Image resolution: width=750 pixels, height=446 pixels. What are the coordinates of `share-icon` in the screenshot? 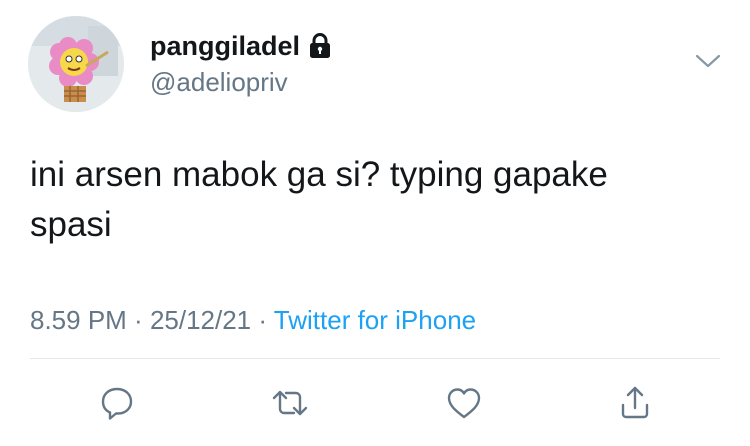 It's located at (635, 403).